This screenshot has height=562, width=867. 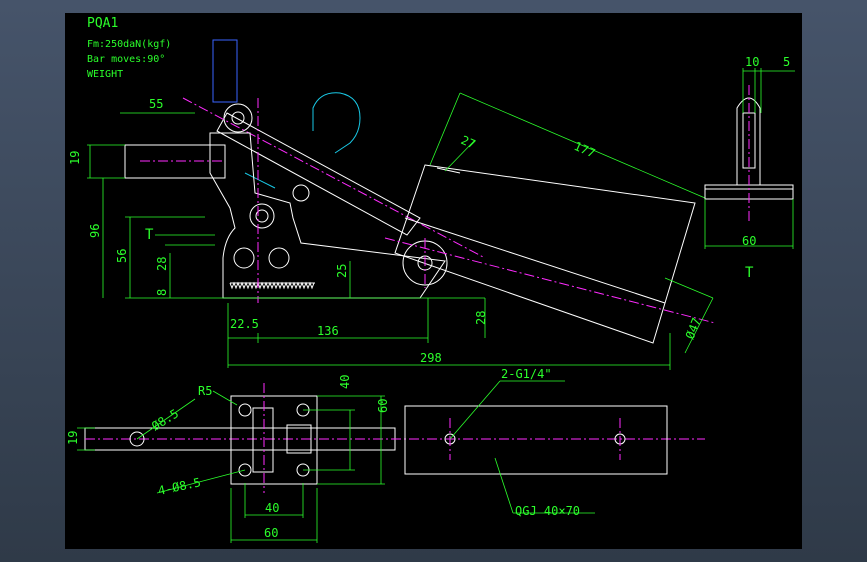 I want to click on cylinder-model-label: QGJ 40×70, so click(x=547, y=511).